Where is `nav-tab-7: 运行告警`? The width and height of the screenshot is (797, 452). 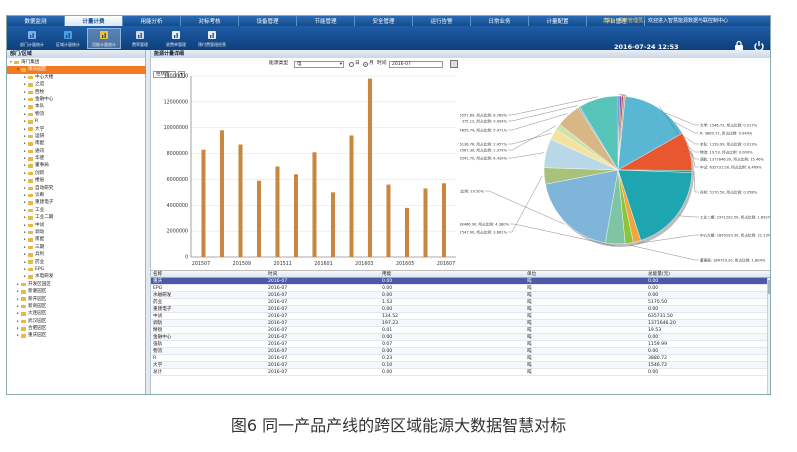 nav-tab-7: 运行告警 is located at coordinates (442, 21).